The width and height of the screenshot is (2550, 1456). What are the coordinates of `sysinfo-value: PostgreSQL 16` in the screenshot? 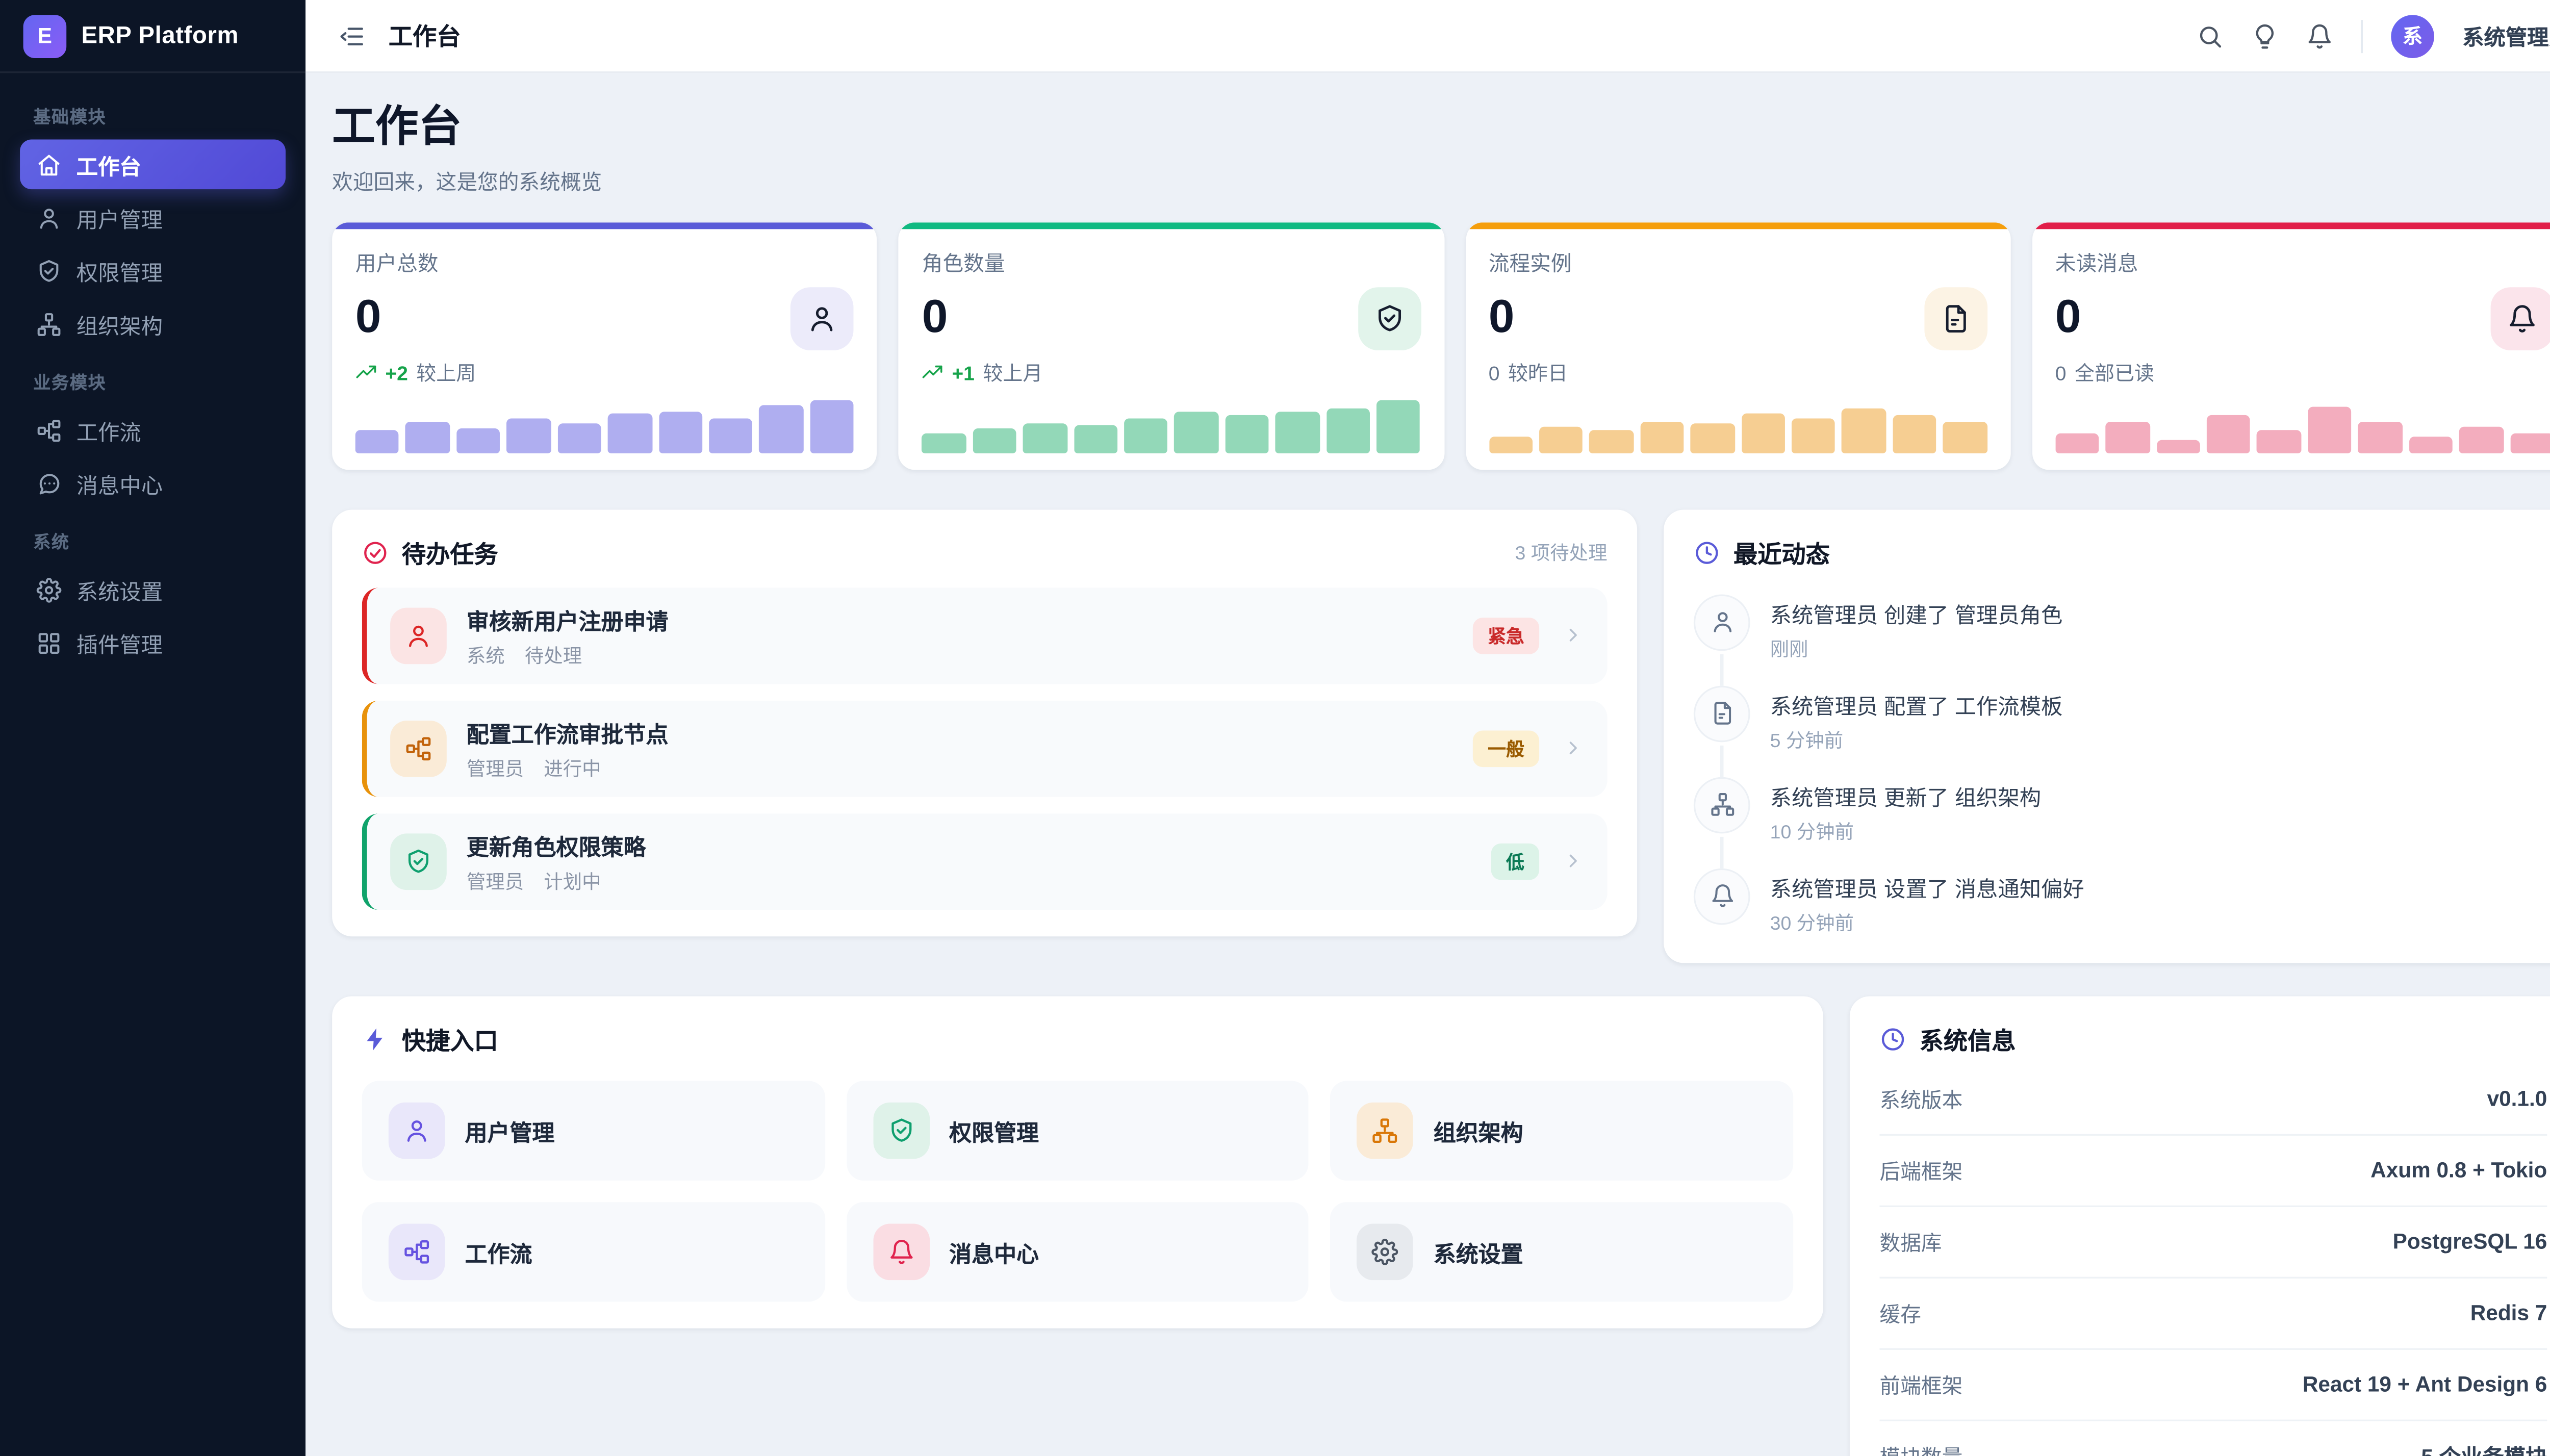 It's located at (2469, 1242).